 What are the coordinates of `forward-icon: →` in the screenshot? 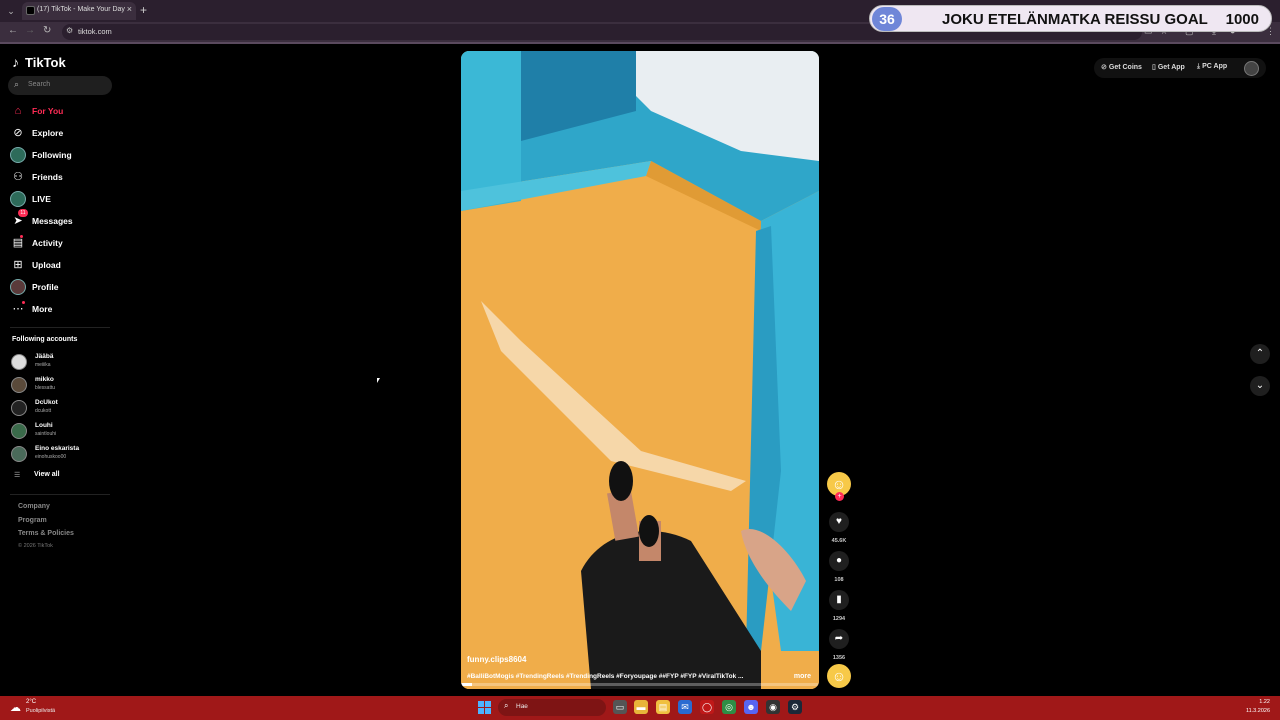 It's located at (30, 30).